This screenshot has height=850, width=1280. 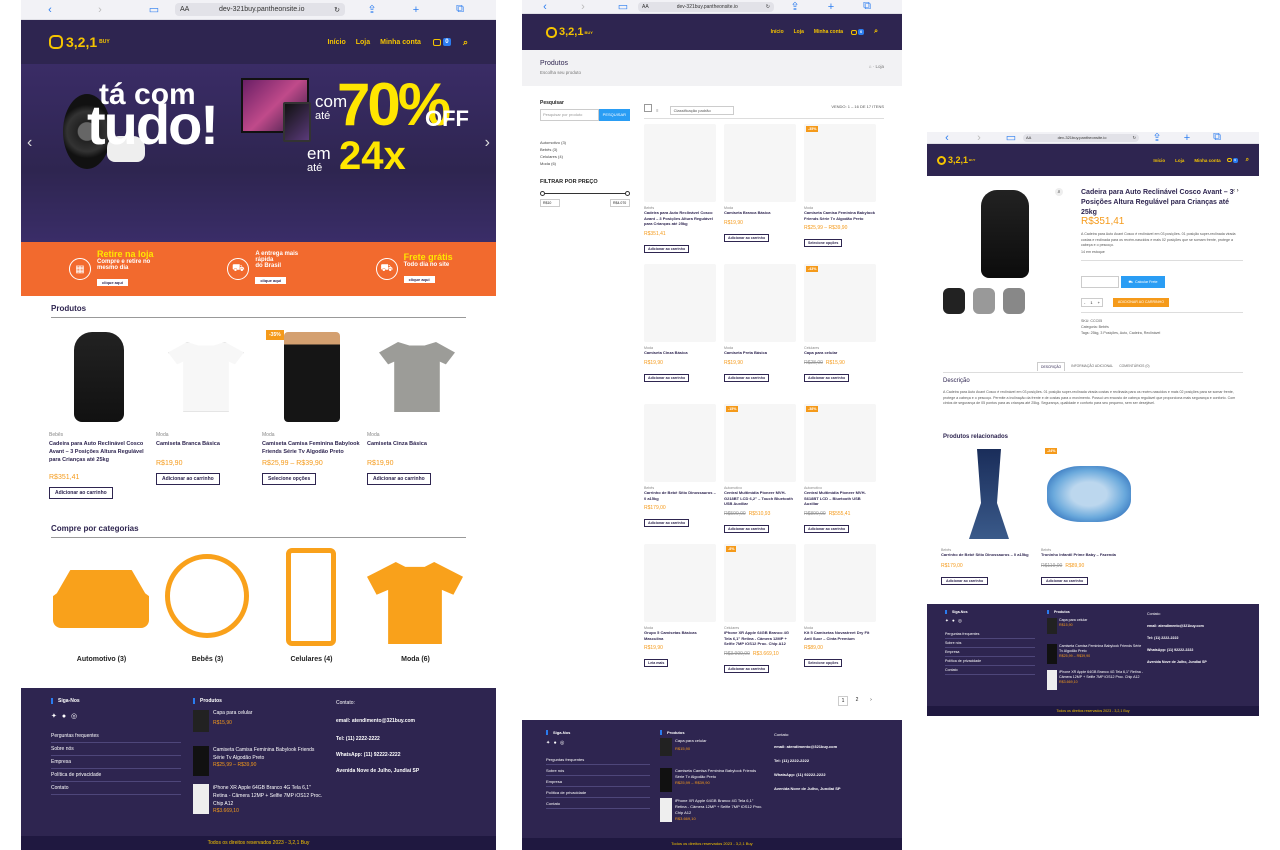 What do you see at coordinates (1092, 302) in the screenshot?
I see `quantity-stepper: - 1 +` at bounding box center [1092, 302].